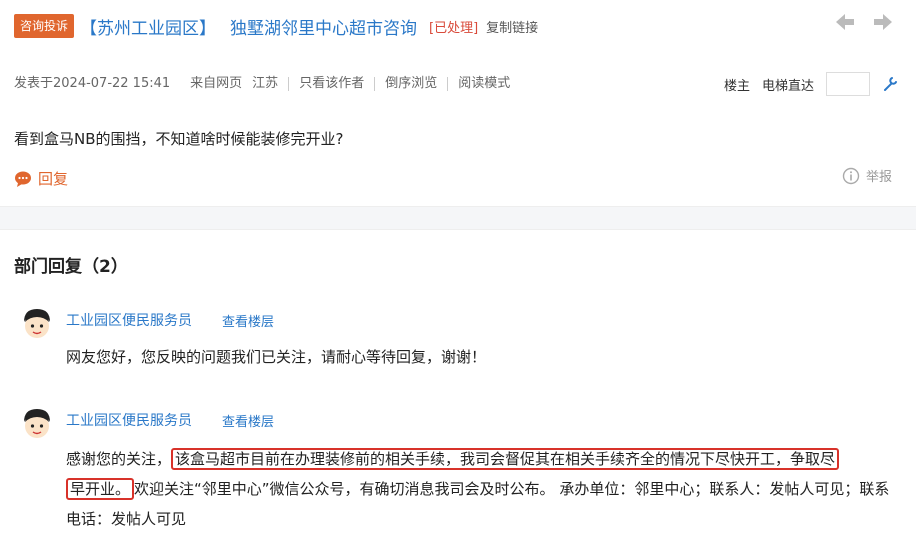  I want to click on post-title-bar: 咨询投诉 【苏州工业园区】 独墅湖邻里中心超市咨询 [已处理] 复制链接, so click(276, 26).